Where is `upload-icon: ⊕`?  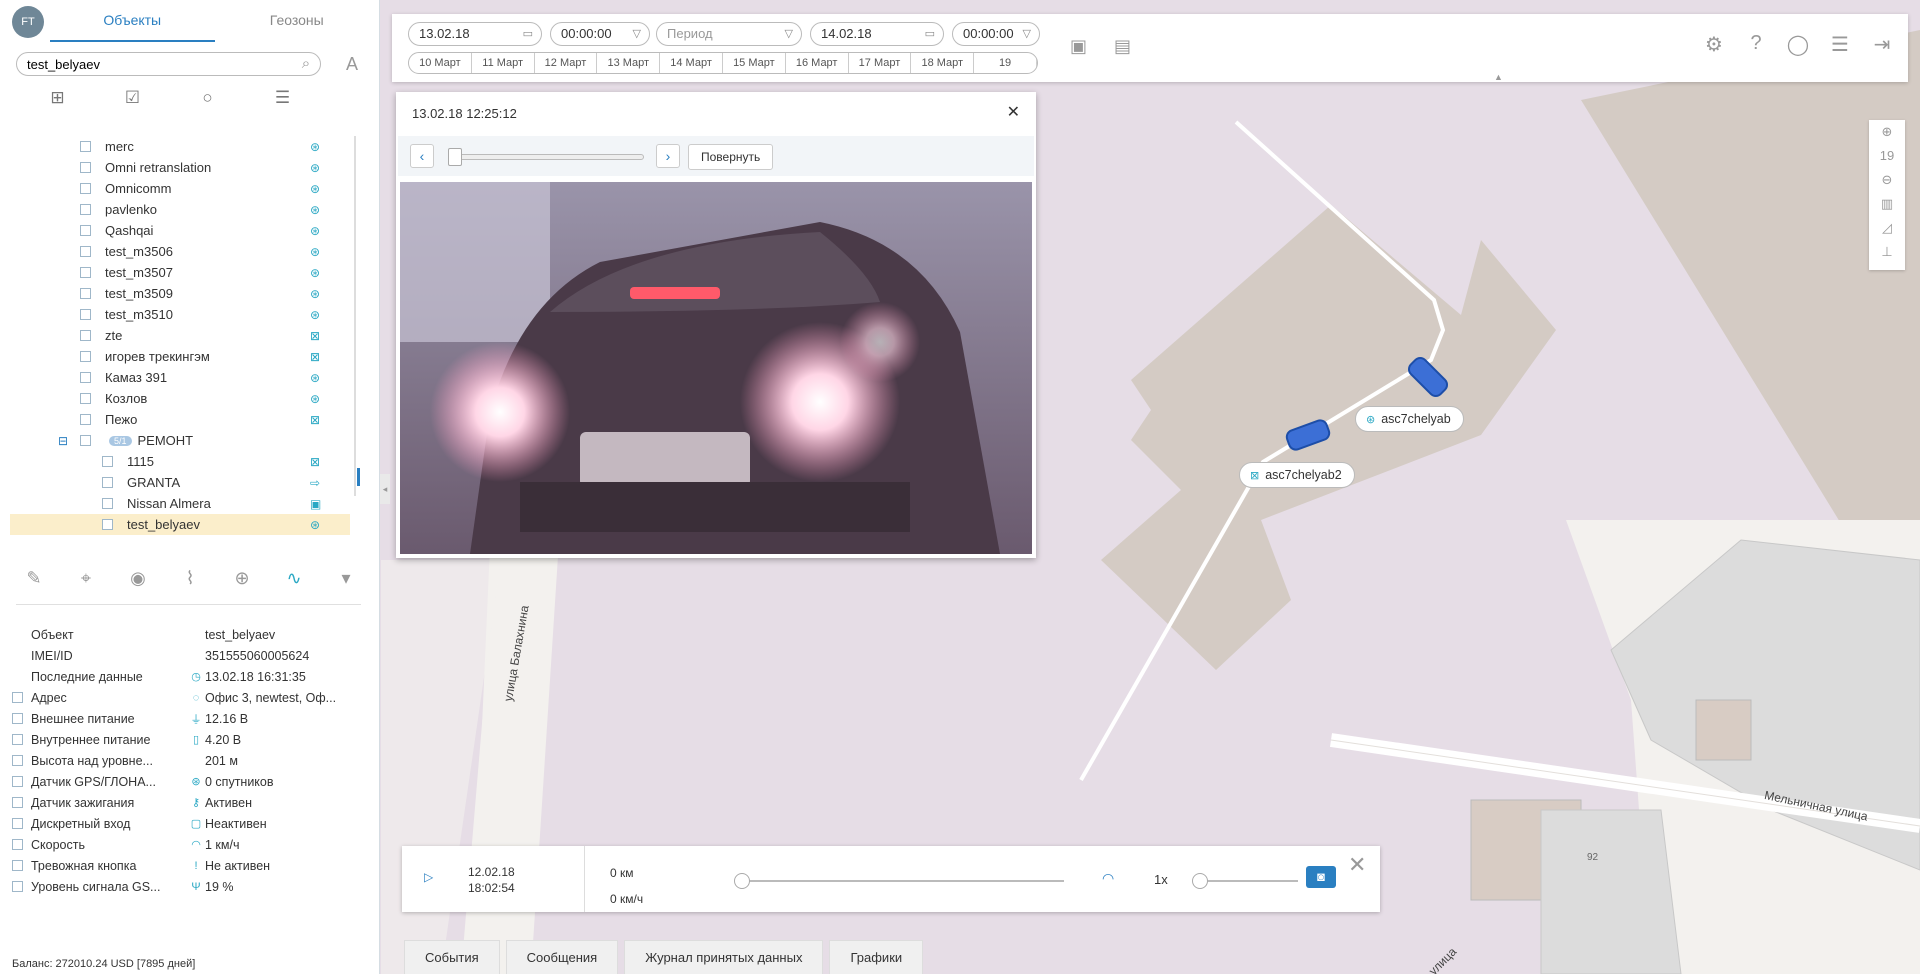
upload-icon: ⊕ is located at coordinates (242, 578).